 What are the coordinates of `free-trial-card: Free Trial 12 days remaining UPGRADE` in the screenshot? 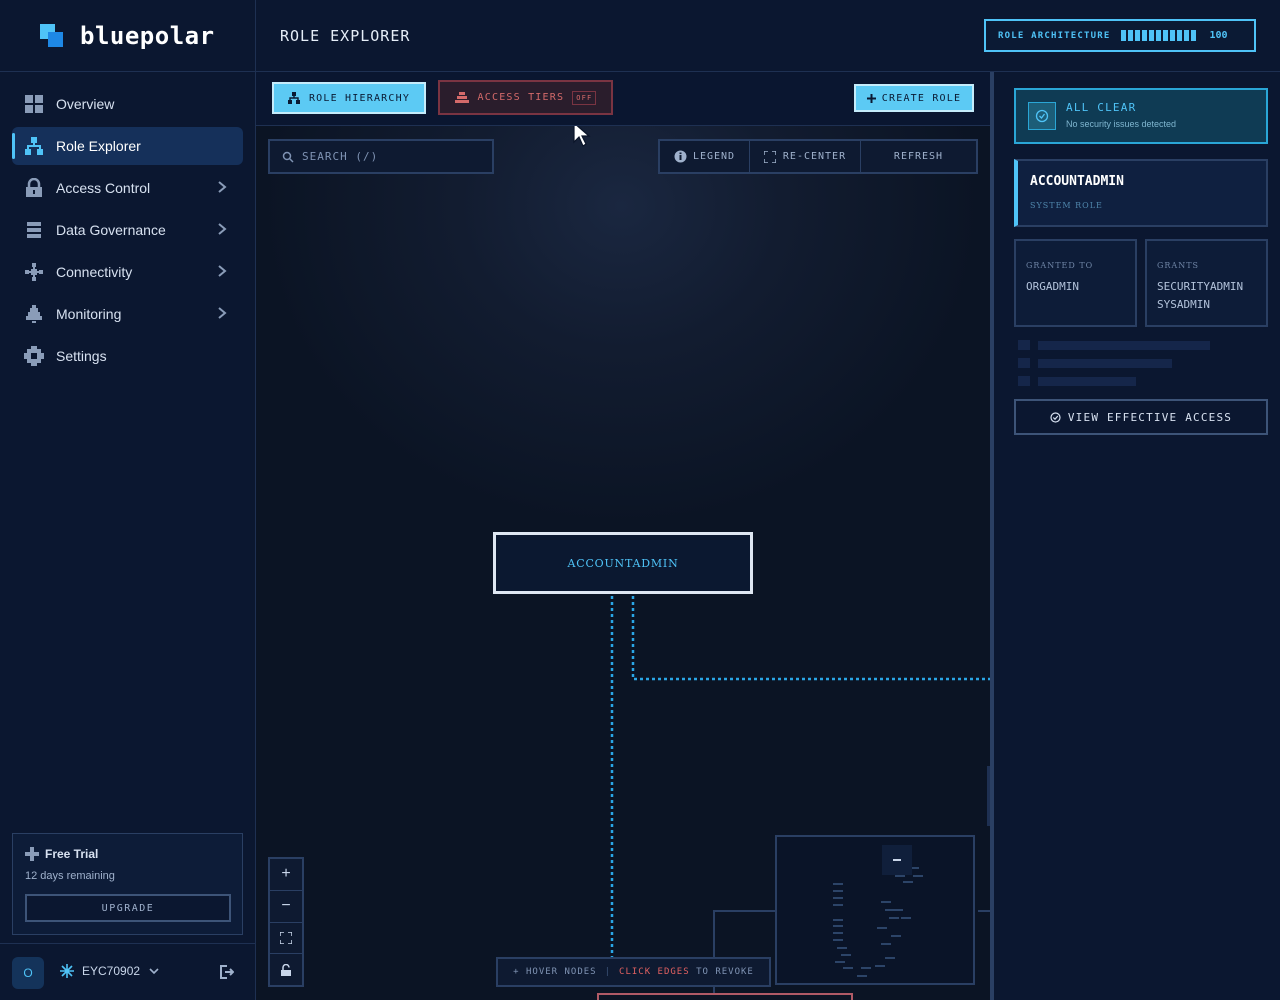 It's located at (127, 884).